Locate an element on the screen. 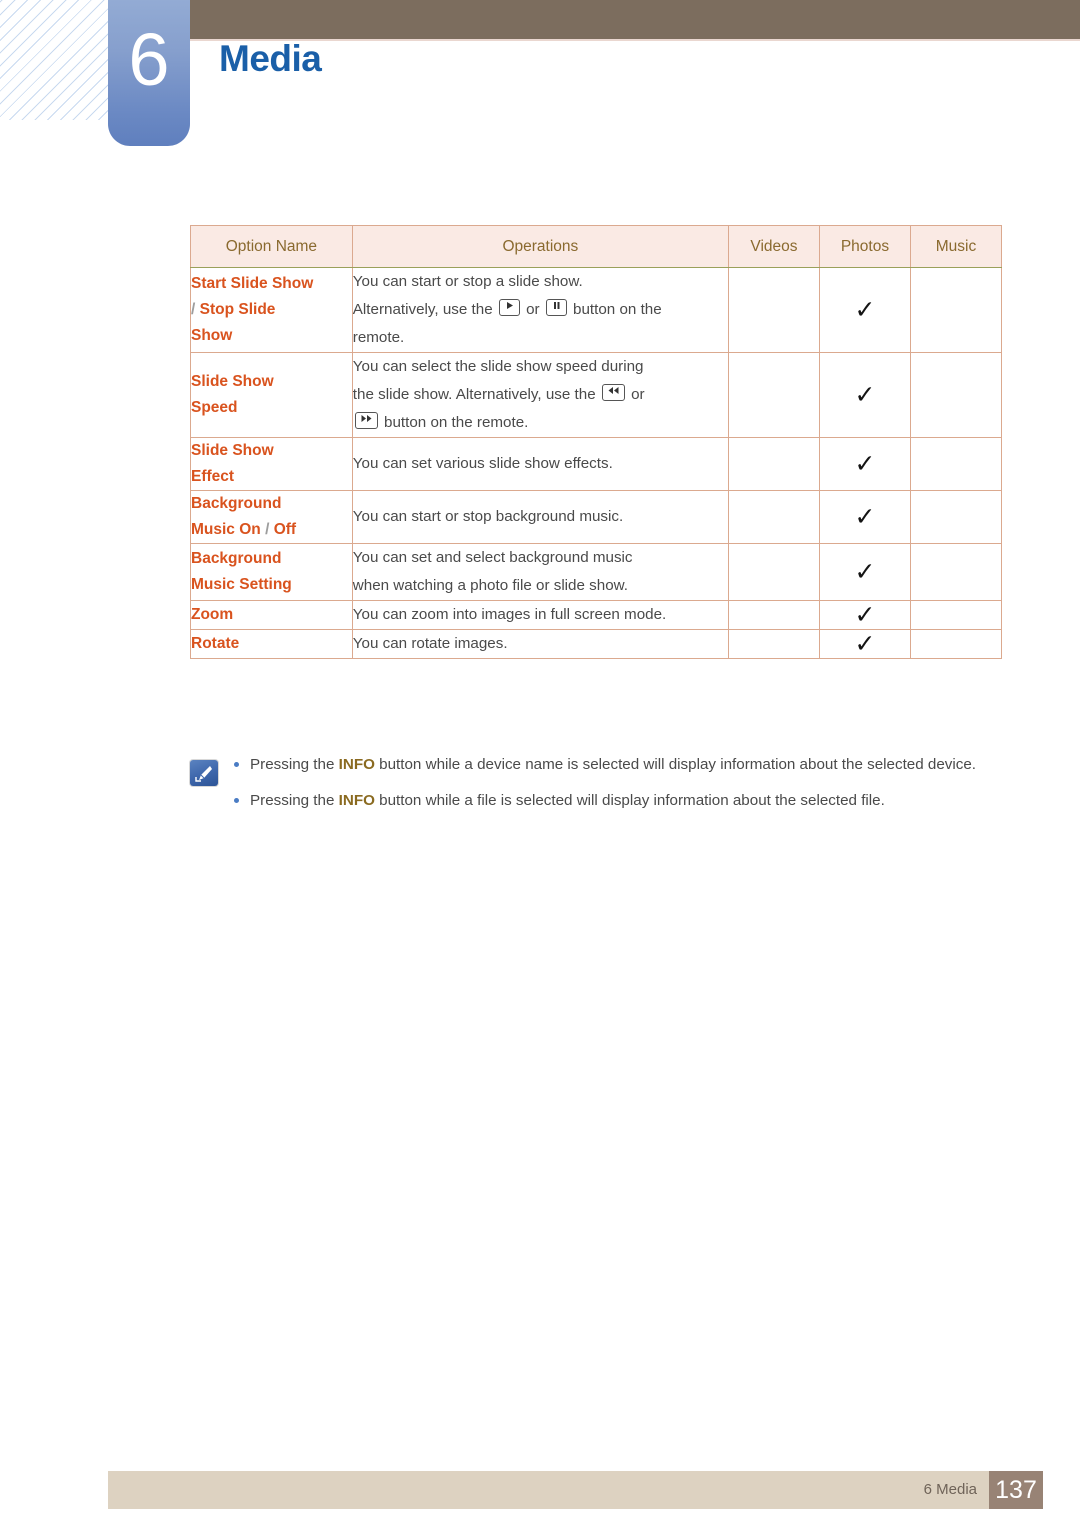 This screenshot has height=1527, width=1080. cell-option-name: Background Music Setting is located at coordinates (271, 572).